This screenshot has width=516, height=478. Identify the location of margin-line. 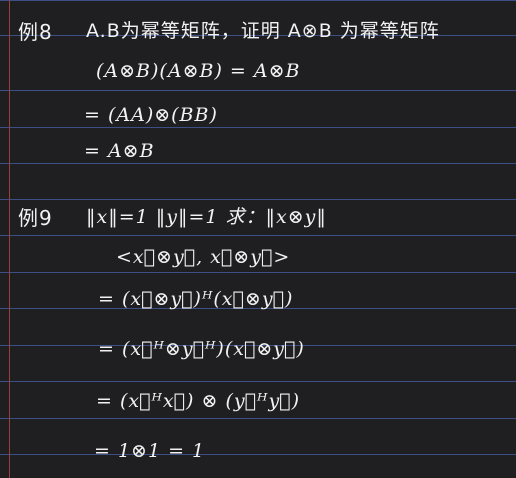
(9, 239).